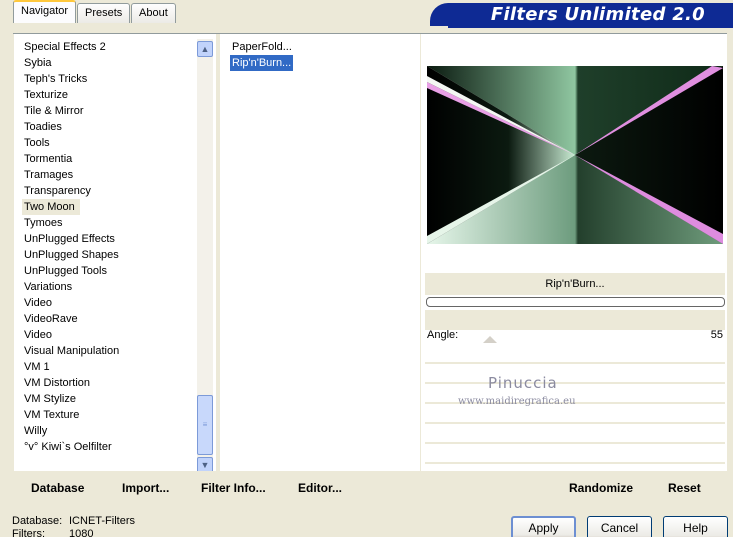 This screenshot has height=537, width=733. Describe the element at coordinates (112, 239) in the screenshot. I see `category-item: UnPlugged Effects` at that location.